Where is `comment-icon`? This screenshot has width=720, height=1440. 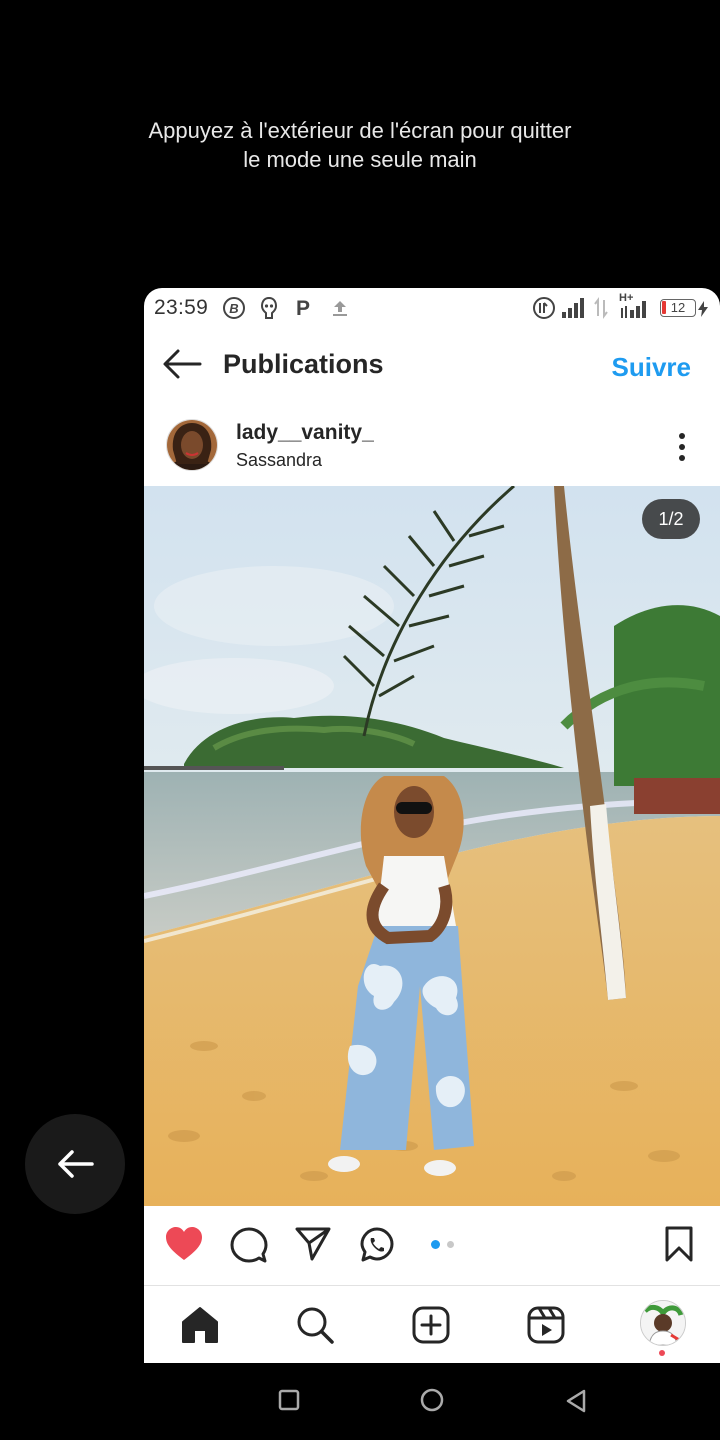
comment-icon is located at coordinates (249, 1245).